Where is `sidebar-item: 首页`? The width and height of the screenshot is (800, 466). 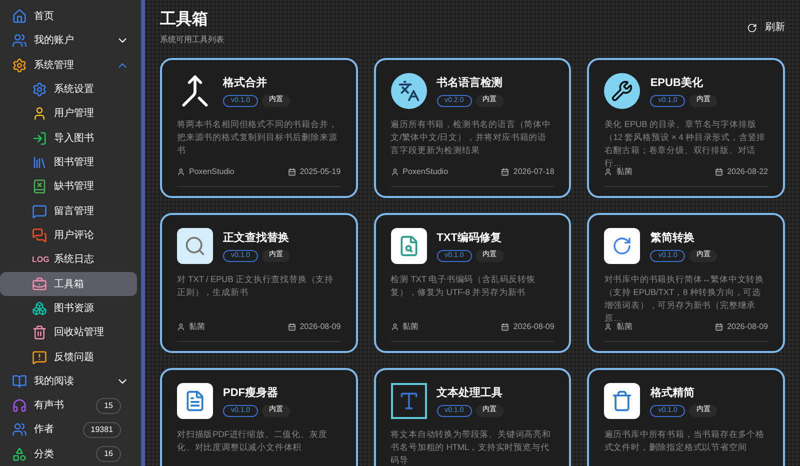
sidebar-item: 首页 is located at coordinates (68, 16).